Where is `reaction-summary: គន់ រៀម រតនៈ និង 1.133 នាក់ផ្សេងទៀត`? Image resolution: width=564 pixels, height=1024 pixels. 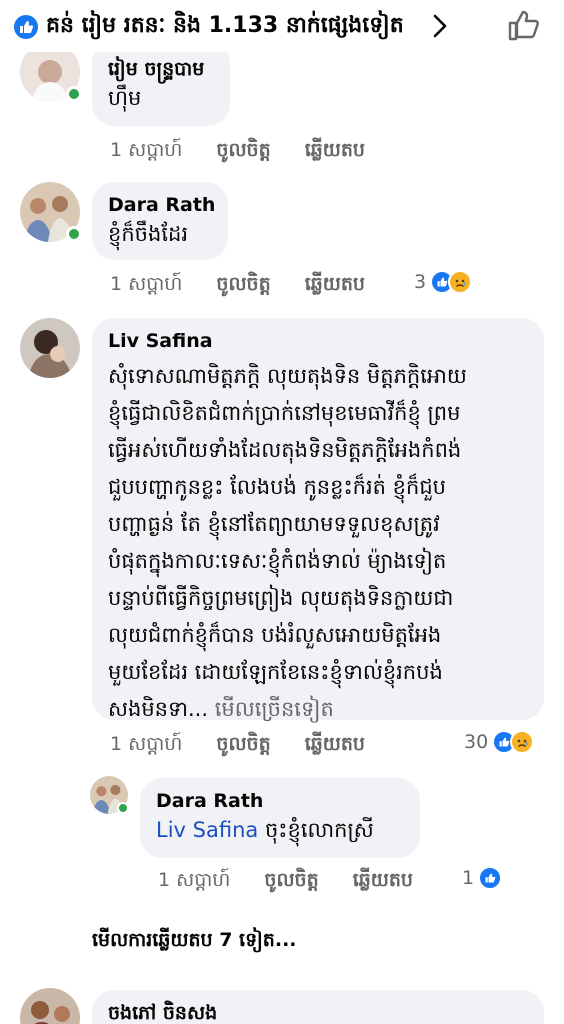 reaction-summary: គន់ រៀម រតនៈ និង 1.133 នាក់ផ្សេងទៀត is located at coordinates (208, 27).